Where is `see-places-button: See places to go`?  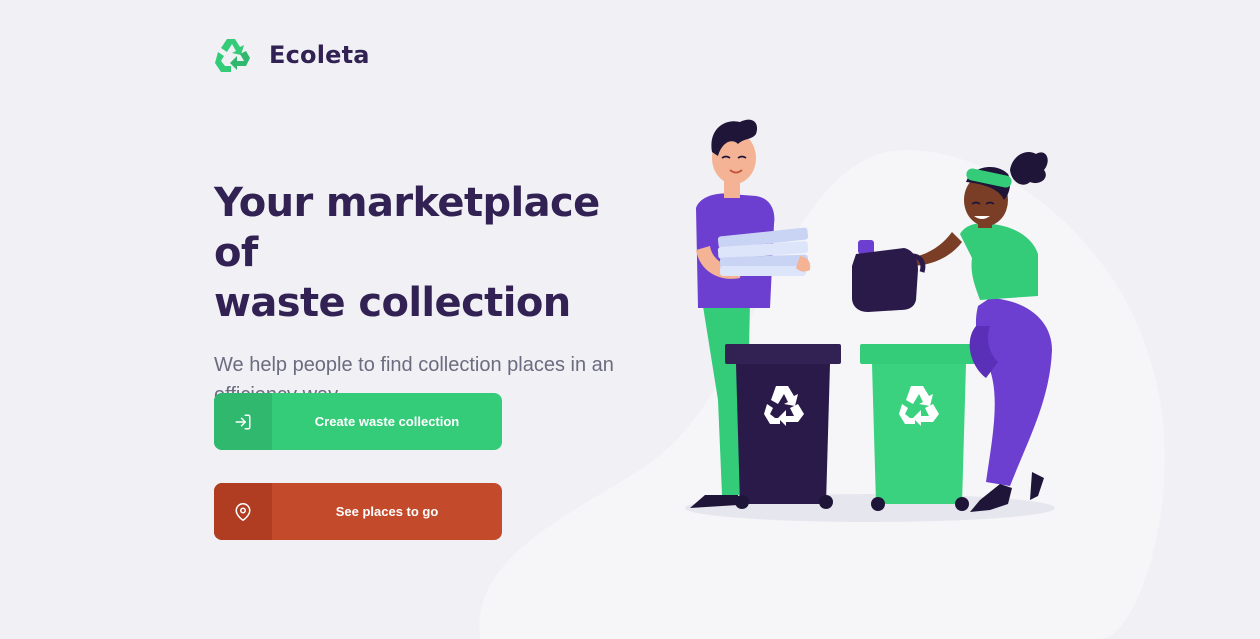
see-places-button: See places to go is located at coordinates (358, 511).